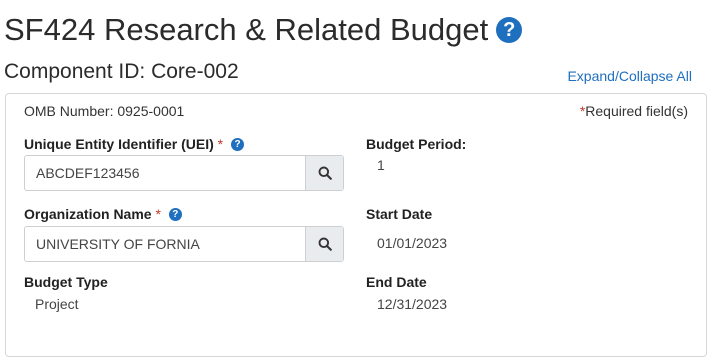 The height and width of the screenshot is (363, 715). What do you see at coordinates (381, 165) in the screenshot?
I see `budget-period-value: 1` at bounding box center [381, 165].